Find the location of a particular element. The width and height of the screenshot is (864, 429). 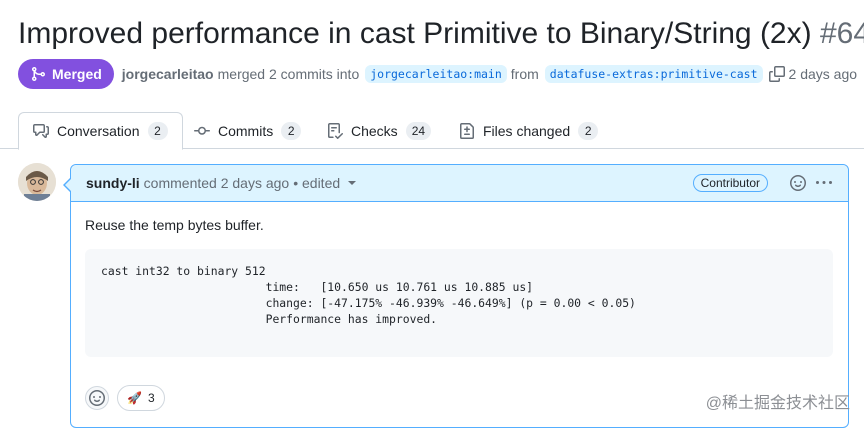

comment-text: Reuse the temp bytes buffer. is located at coordinates (174, 225).